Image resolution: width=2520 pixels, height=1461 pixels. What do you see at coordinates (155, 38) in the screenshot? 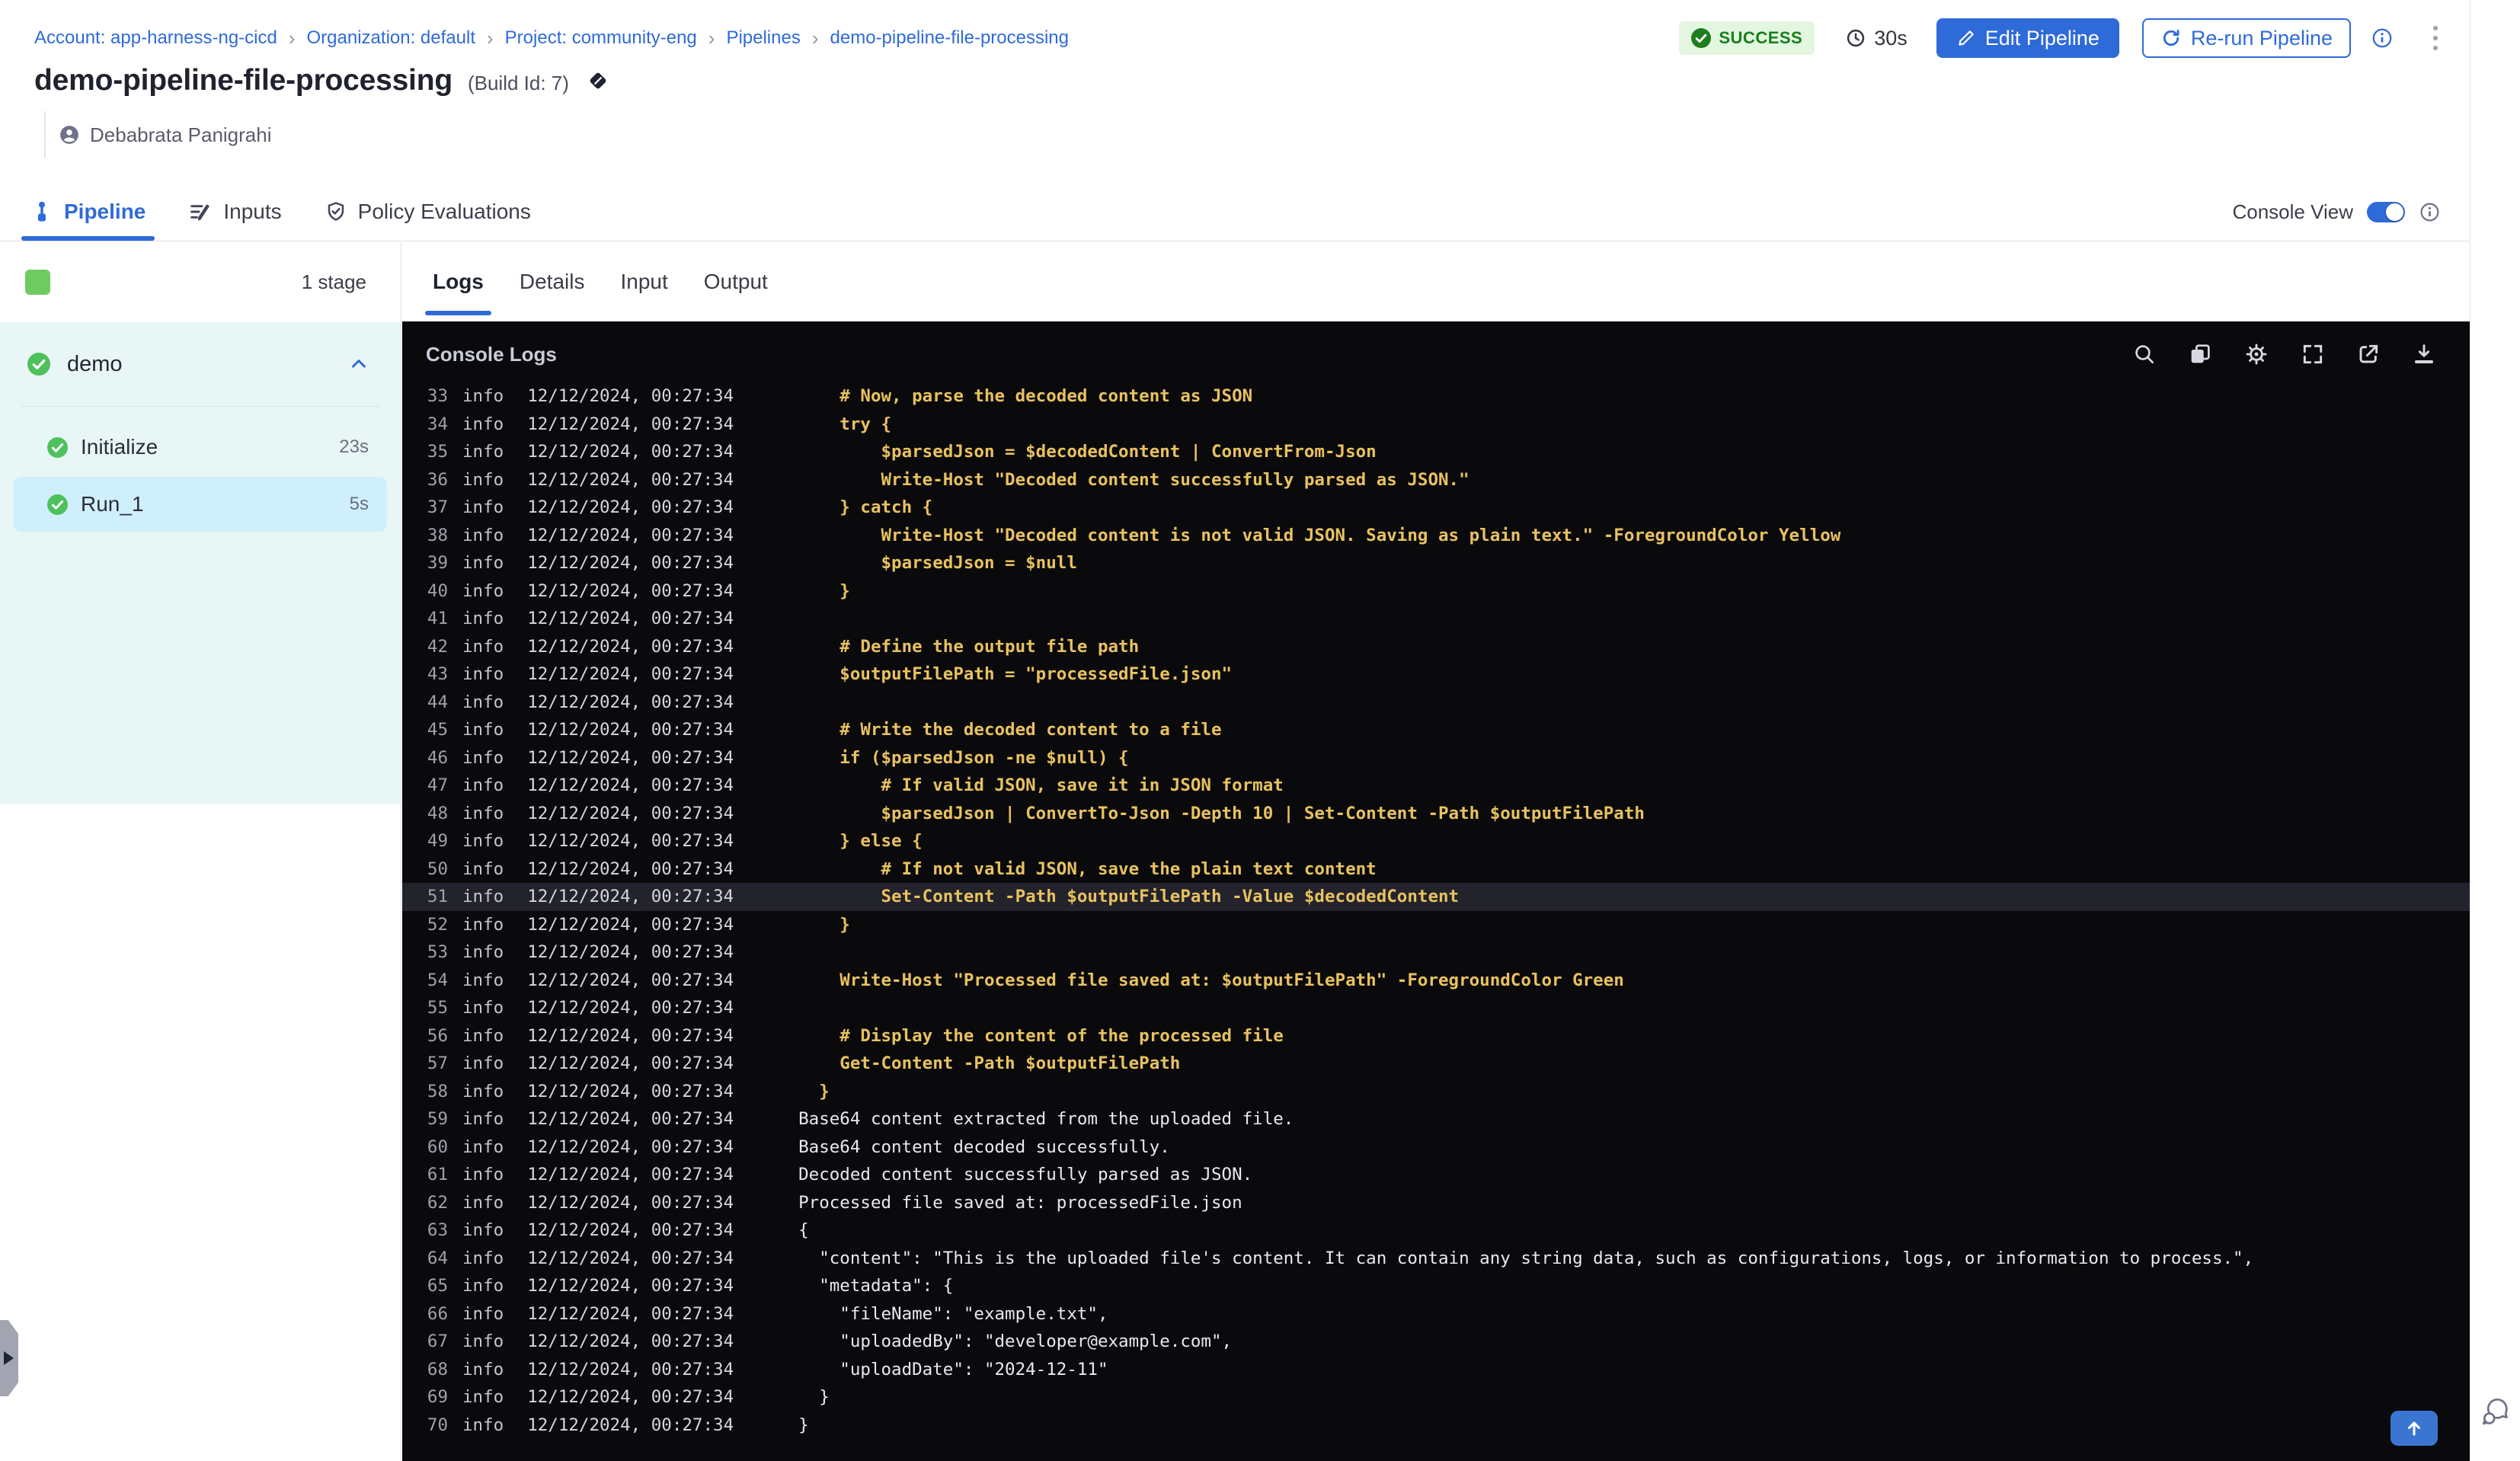
I see `breadcrumb-link: Account: app-harness-ng-cicd` at bounding box center [155, 38].